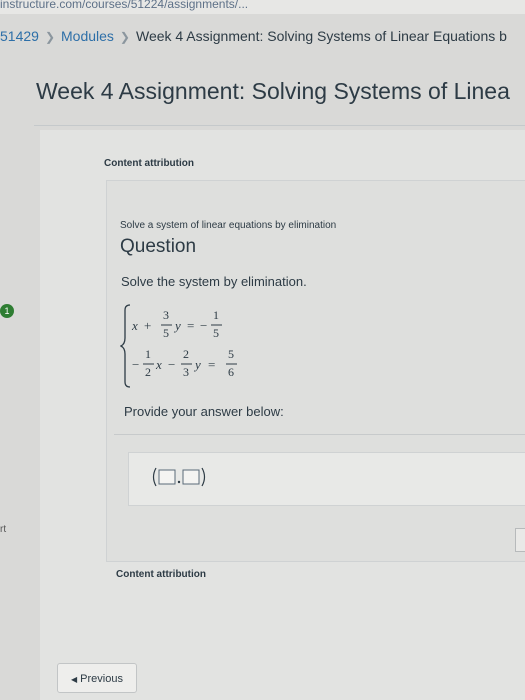  What do you see at coordinates (326, 479) in the screenshot?
I see `answer-card` at bounding box center [326, 479].